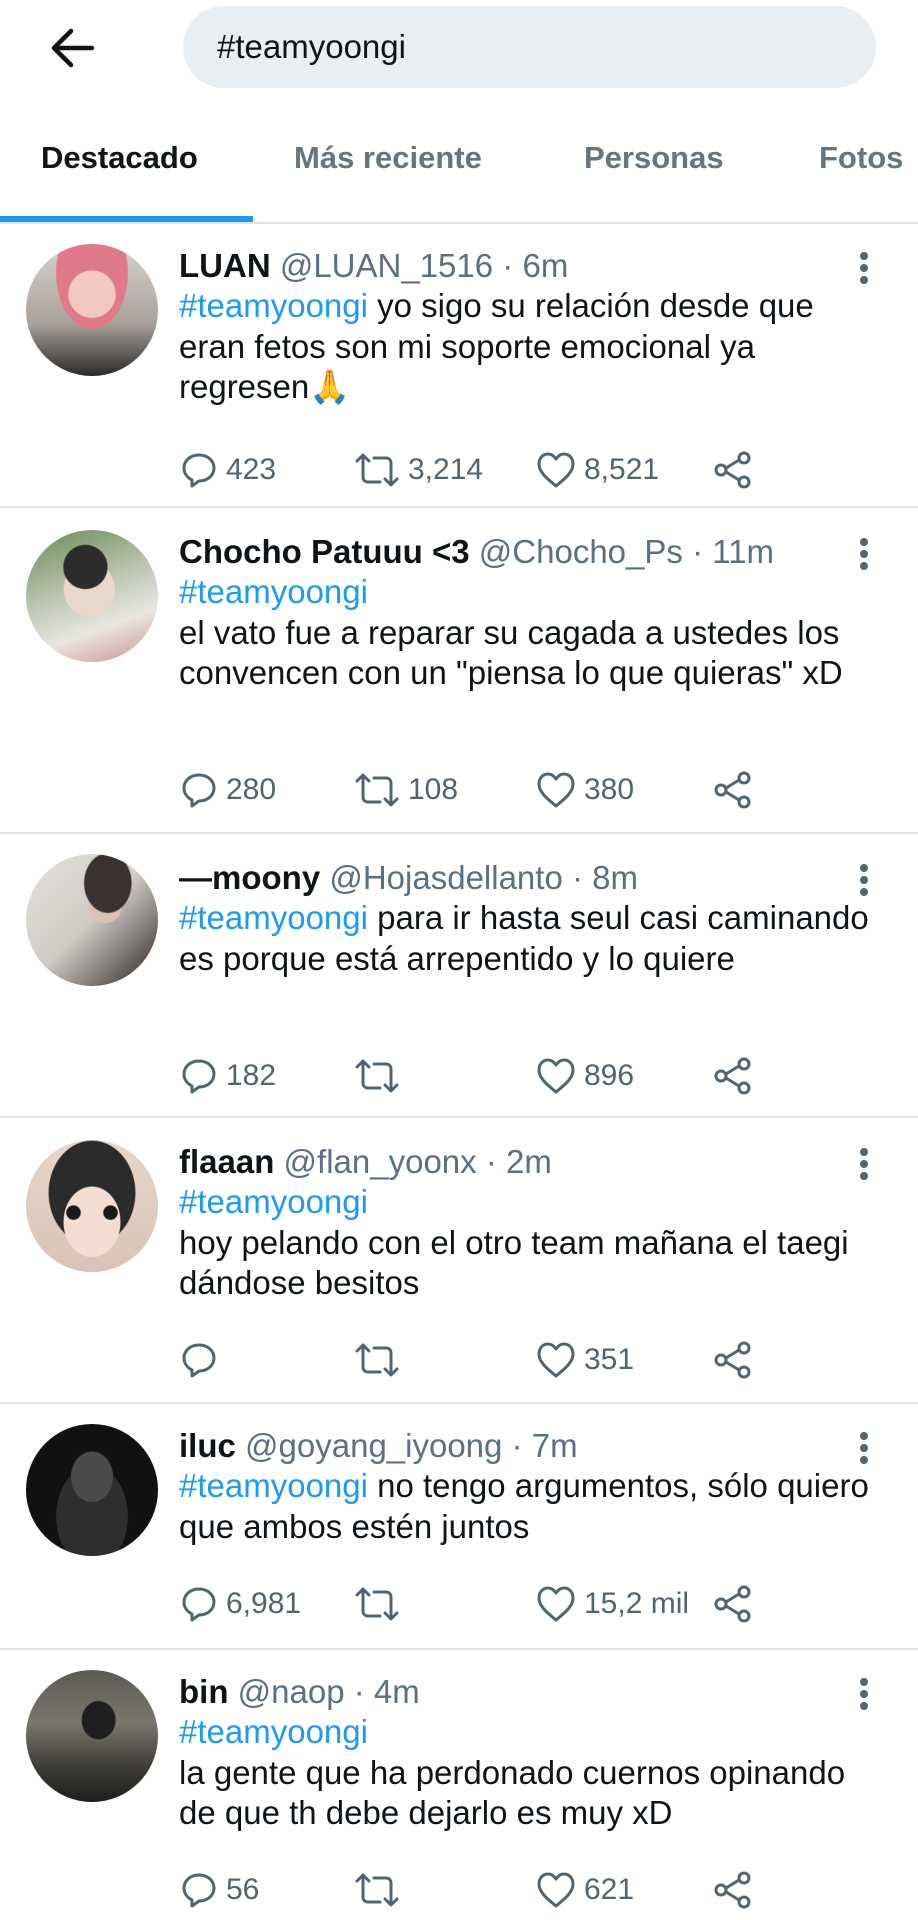 The width and height of the screenshot is (918, 1920). Describe the element at coordinates (445, 877) in the screenshot. I see `user-handle: @Hojasdellanto` at that location.